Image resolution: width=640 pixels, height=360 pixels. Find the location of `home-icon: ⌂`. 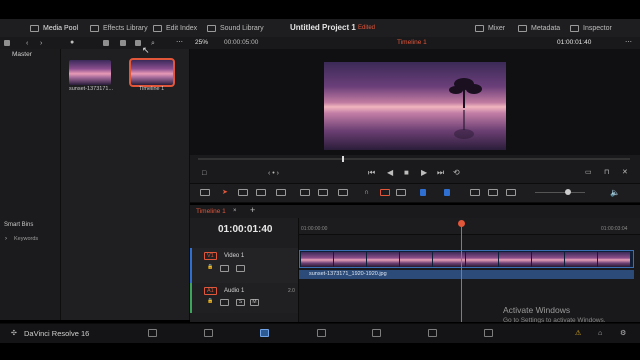

home-icon: ⌂ is located at coordinates (600, 333).